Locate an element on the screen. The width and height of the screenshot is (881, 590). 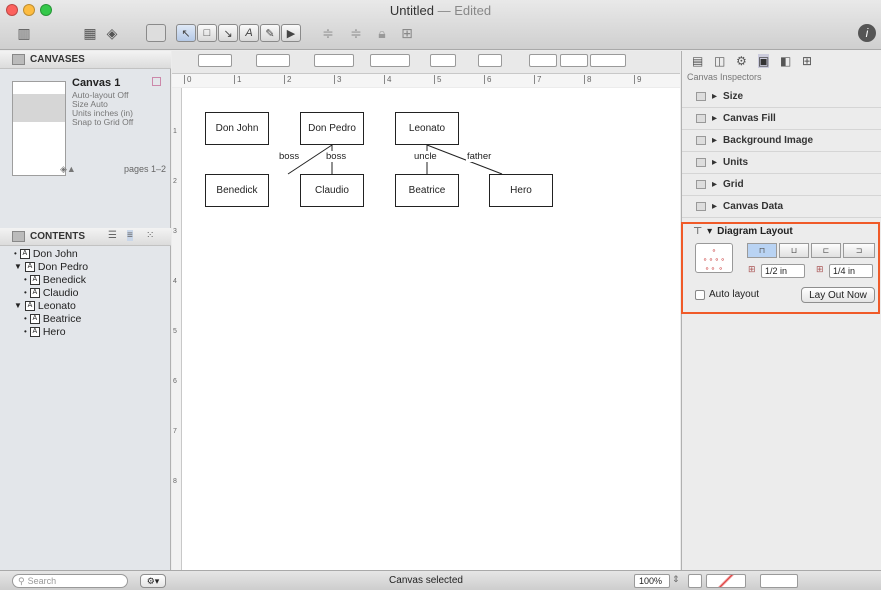
node-claudio: Claudio is located at coordinates (332, 190).